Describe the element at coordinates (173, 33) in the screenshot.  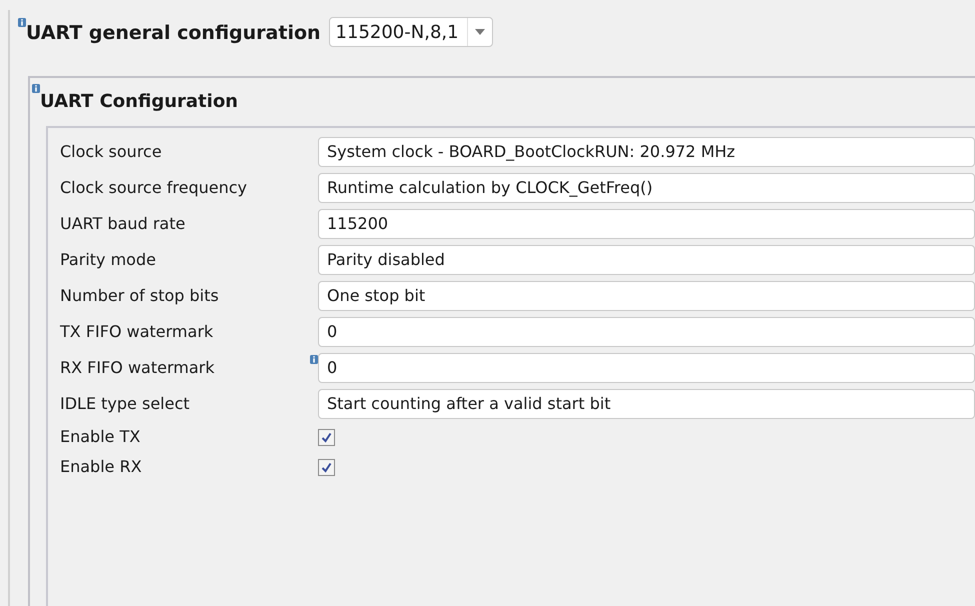
I see `general-config-label: UART general configuration` at that location.